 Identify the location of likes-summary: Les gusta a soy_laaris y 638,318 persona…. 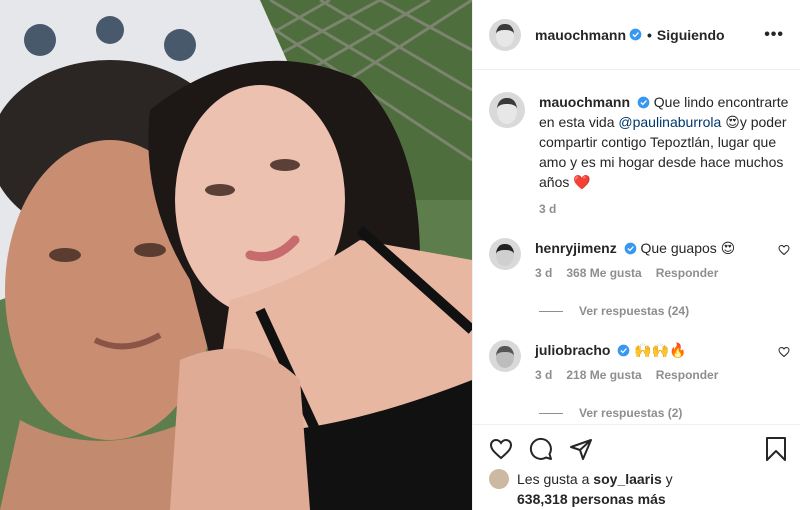
(637, 489).